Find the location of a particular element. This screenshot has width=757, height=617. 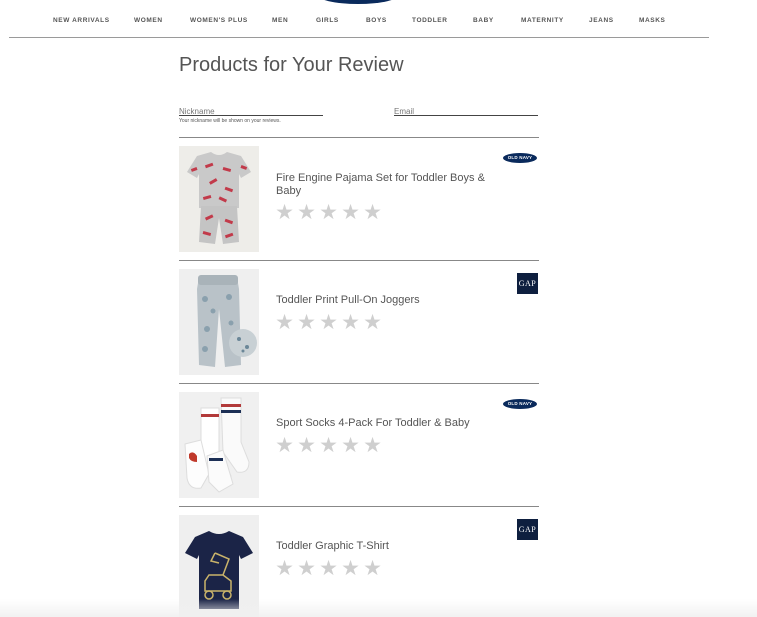

nav-item-womens-plus: WOMEN'S PLUS is located at coordinates (219, 20).